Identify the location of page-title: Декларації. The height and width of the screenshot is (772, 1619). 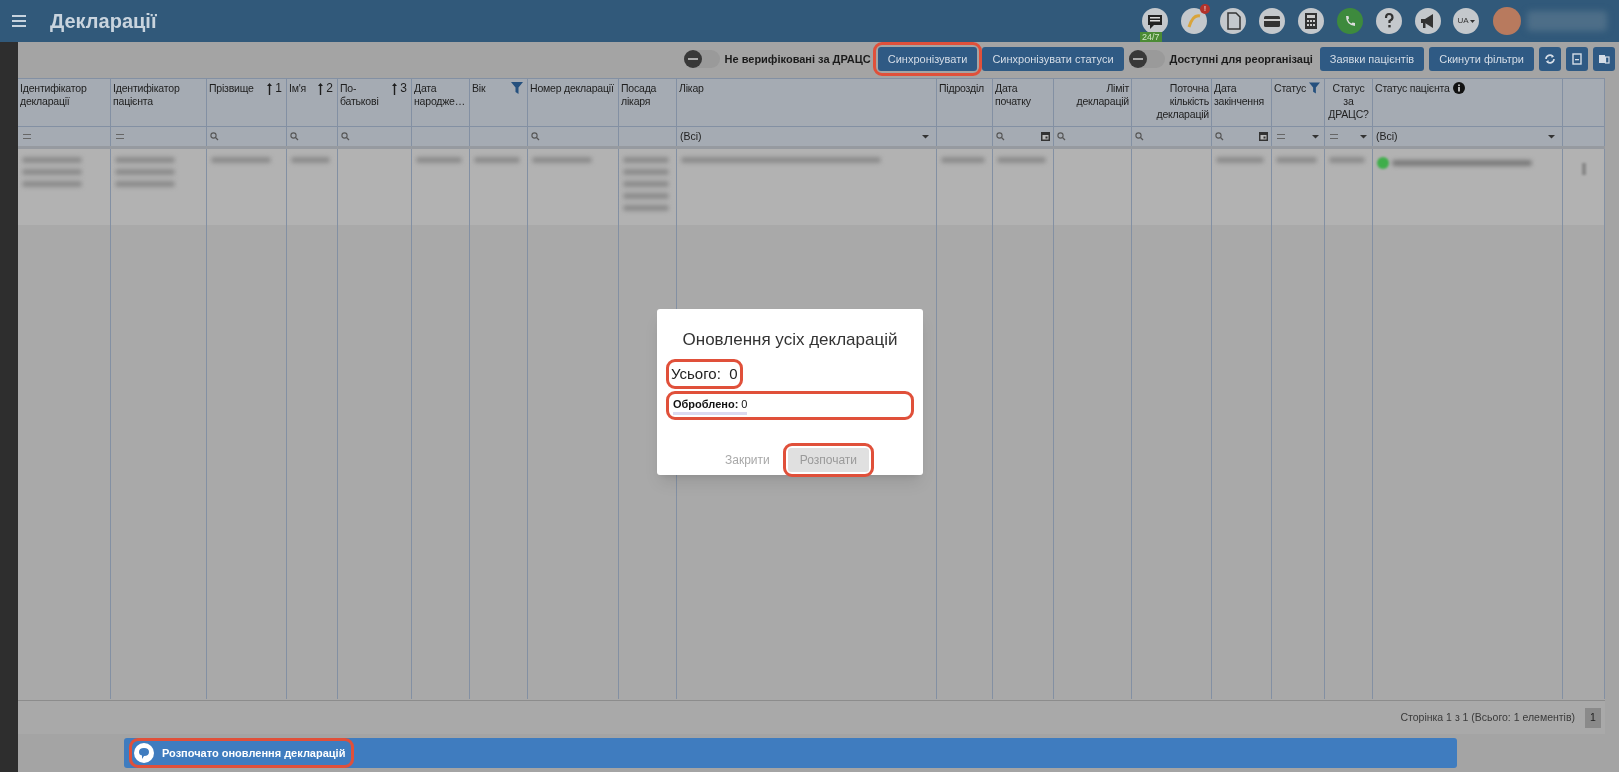
(103, 21).